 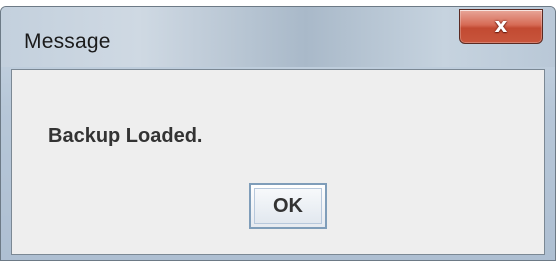 I want to click on close-button: x, so click(x=501, y=26).